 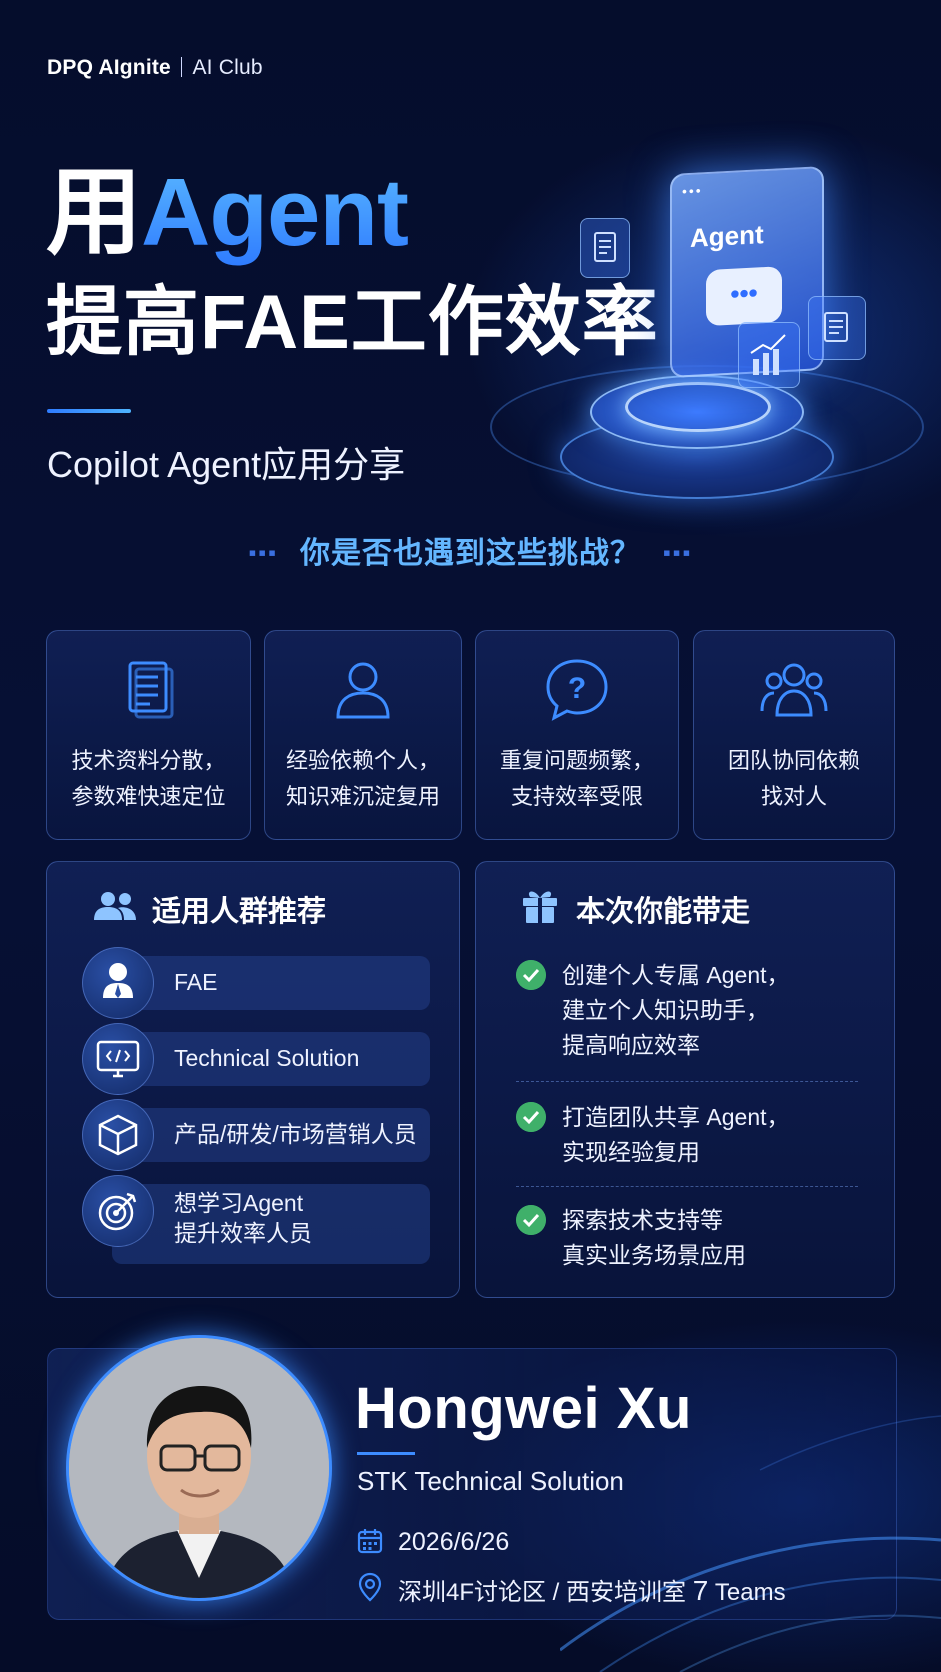 What do you see at coordinates (794, 690) in the screenshot?
I see `team-icon` at bounding box center [794, 690].